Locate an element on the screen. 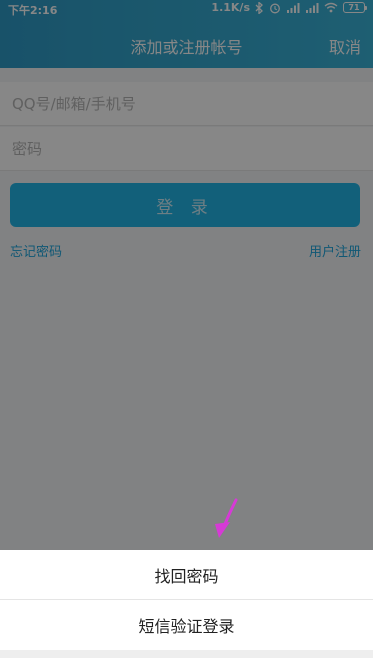 The height and width of the screenshot is (658, 373). sms-login-option: 短信验证登录 is located at coordinates (186, 625).